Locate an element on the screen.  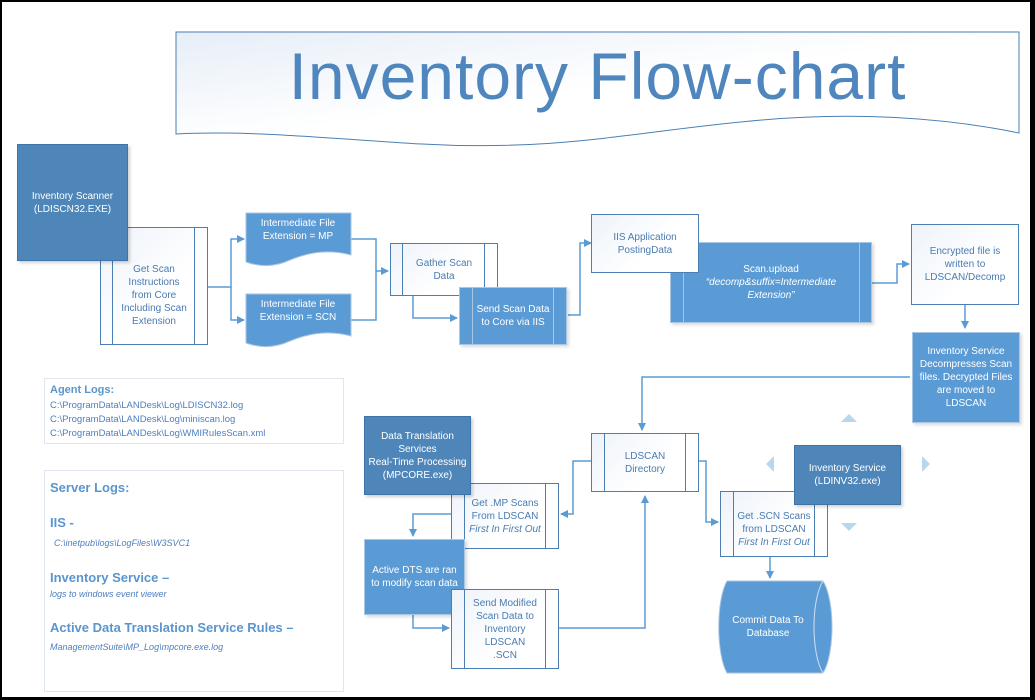
arrow-ldscan-to-getscn is located at coordinates (708, 493).